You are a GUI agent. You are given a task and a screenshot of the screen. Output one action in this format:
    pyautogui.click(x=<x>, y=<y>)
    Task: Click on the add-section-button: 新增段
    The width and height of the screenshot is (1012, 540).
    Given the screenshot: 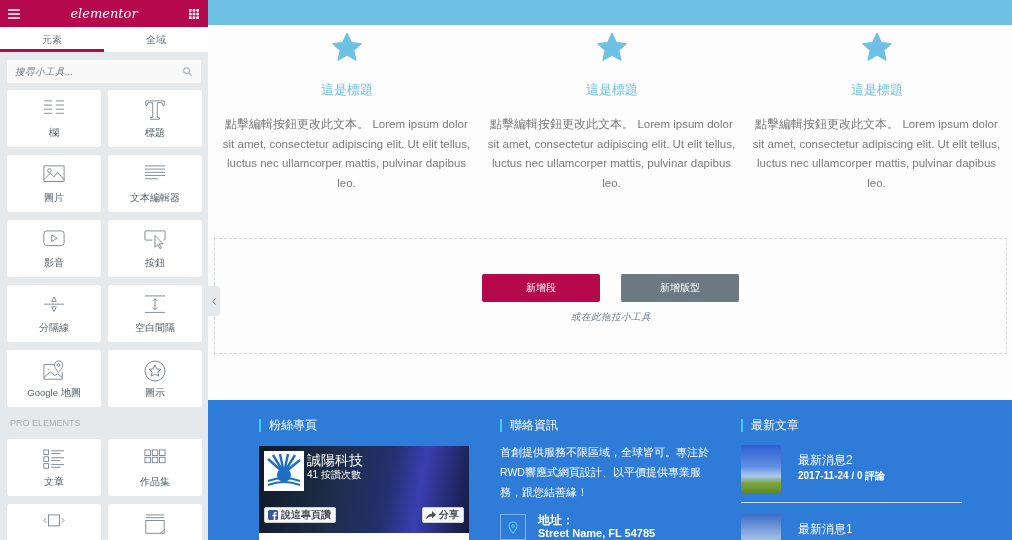 What is the action you would take?
    pyautogui.click(x=541, y=288)
    